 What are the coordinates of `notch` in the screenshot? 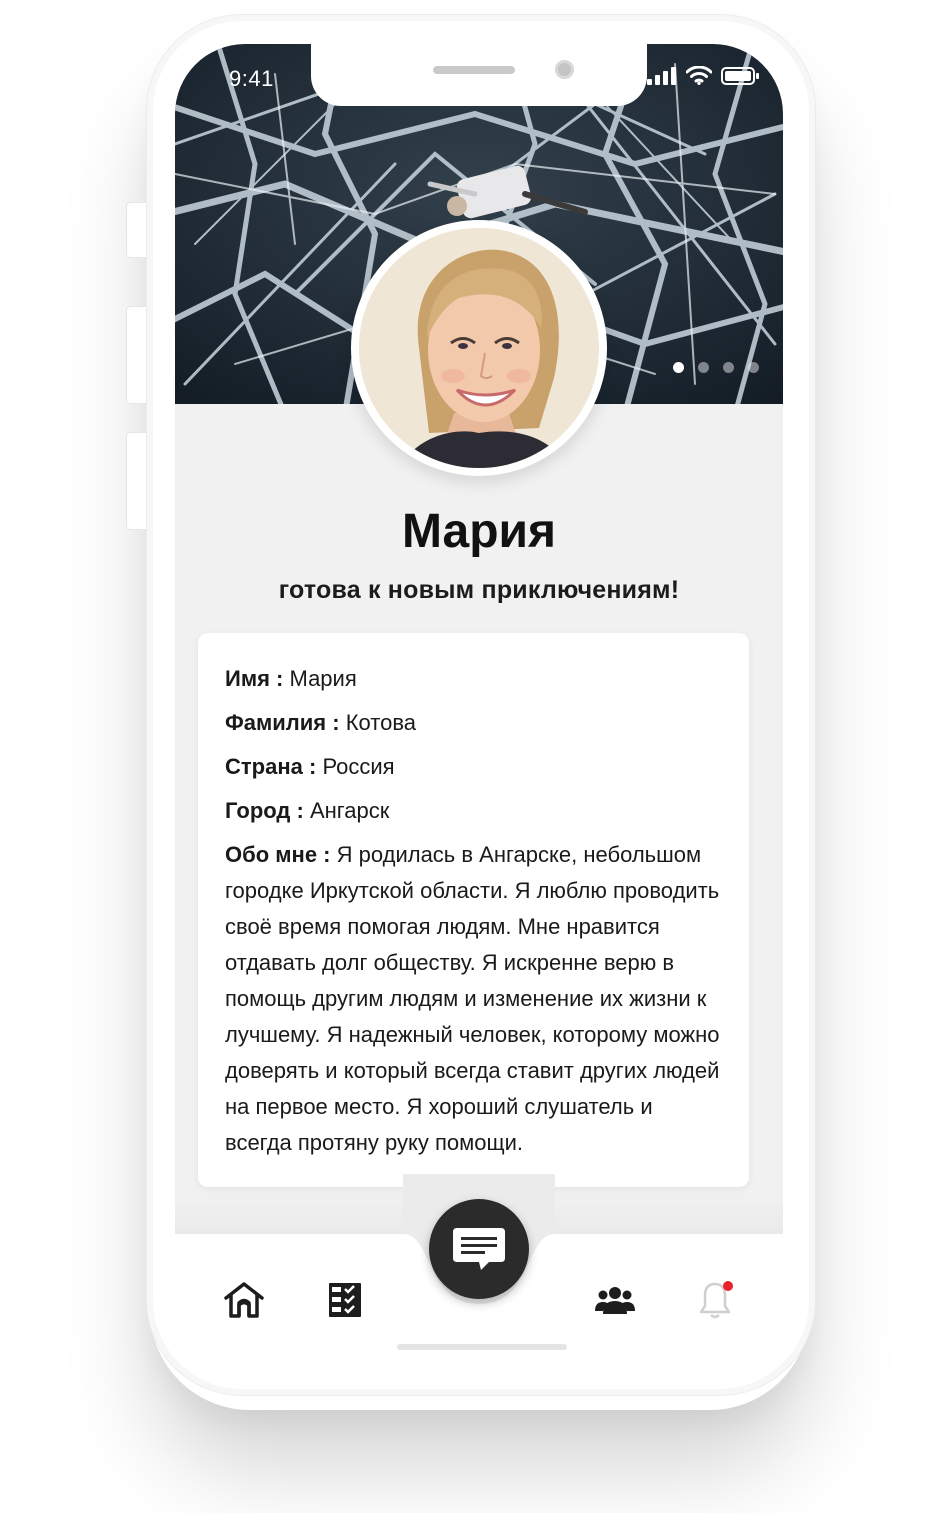 It's located at (479, 75).